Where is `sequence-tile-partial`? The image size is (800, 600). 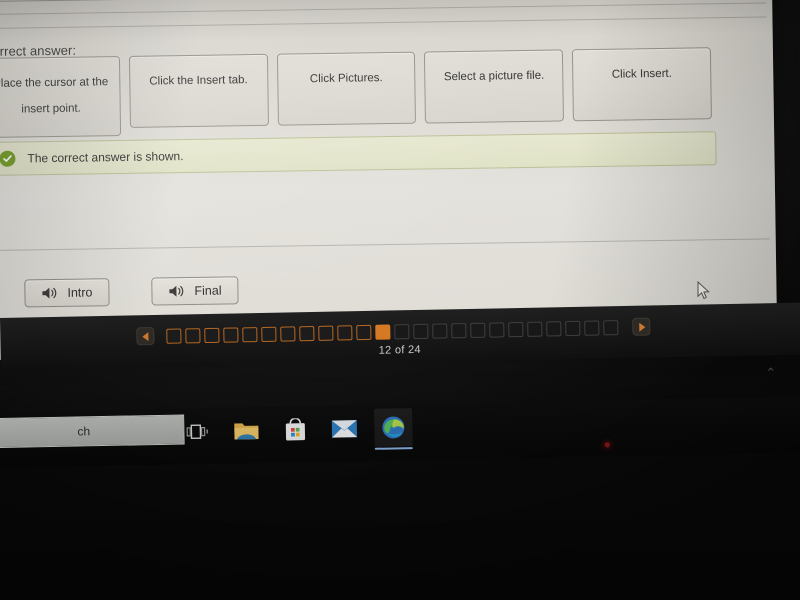
sequence-tile-partial is located at coordinates (61, 1).